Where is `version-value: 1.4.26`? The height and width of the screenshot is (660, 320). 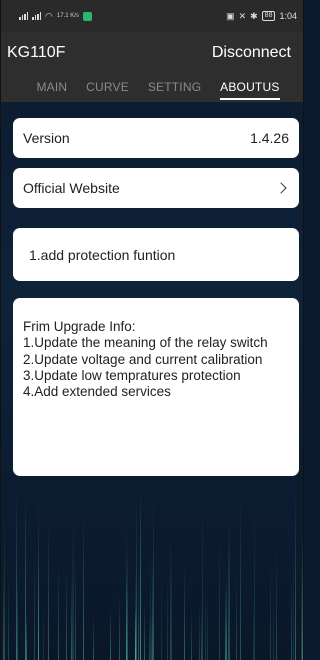
version-value: 1.4.26 is located at coordinates (269, 138).